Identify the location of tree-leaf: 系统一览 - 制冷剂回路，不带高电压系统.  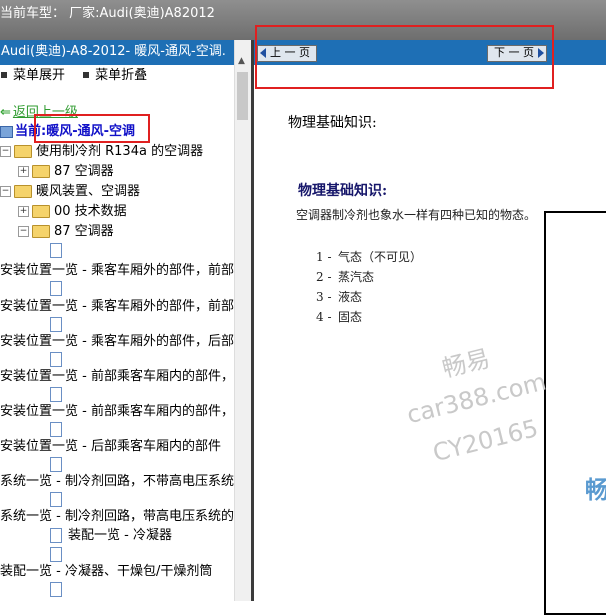
(117, 482).